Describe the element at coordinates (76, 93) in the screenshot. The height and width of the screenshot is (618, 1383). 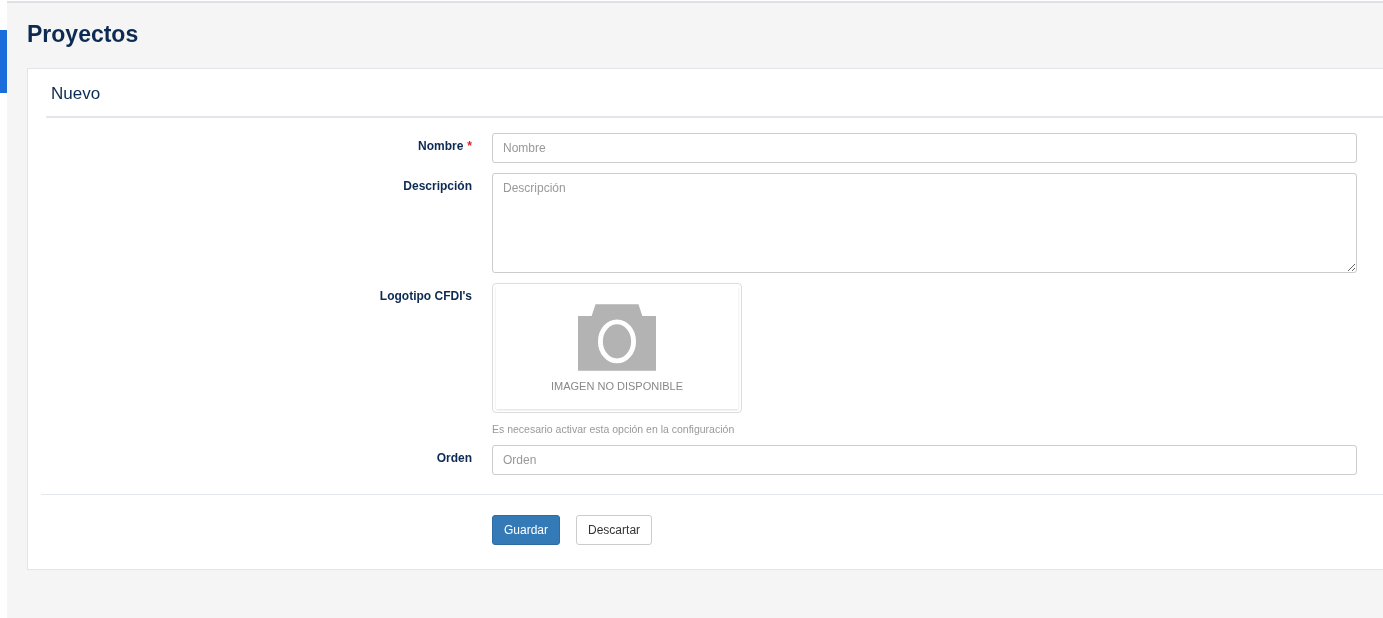
I see `card-title: Nuevo` at that location.